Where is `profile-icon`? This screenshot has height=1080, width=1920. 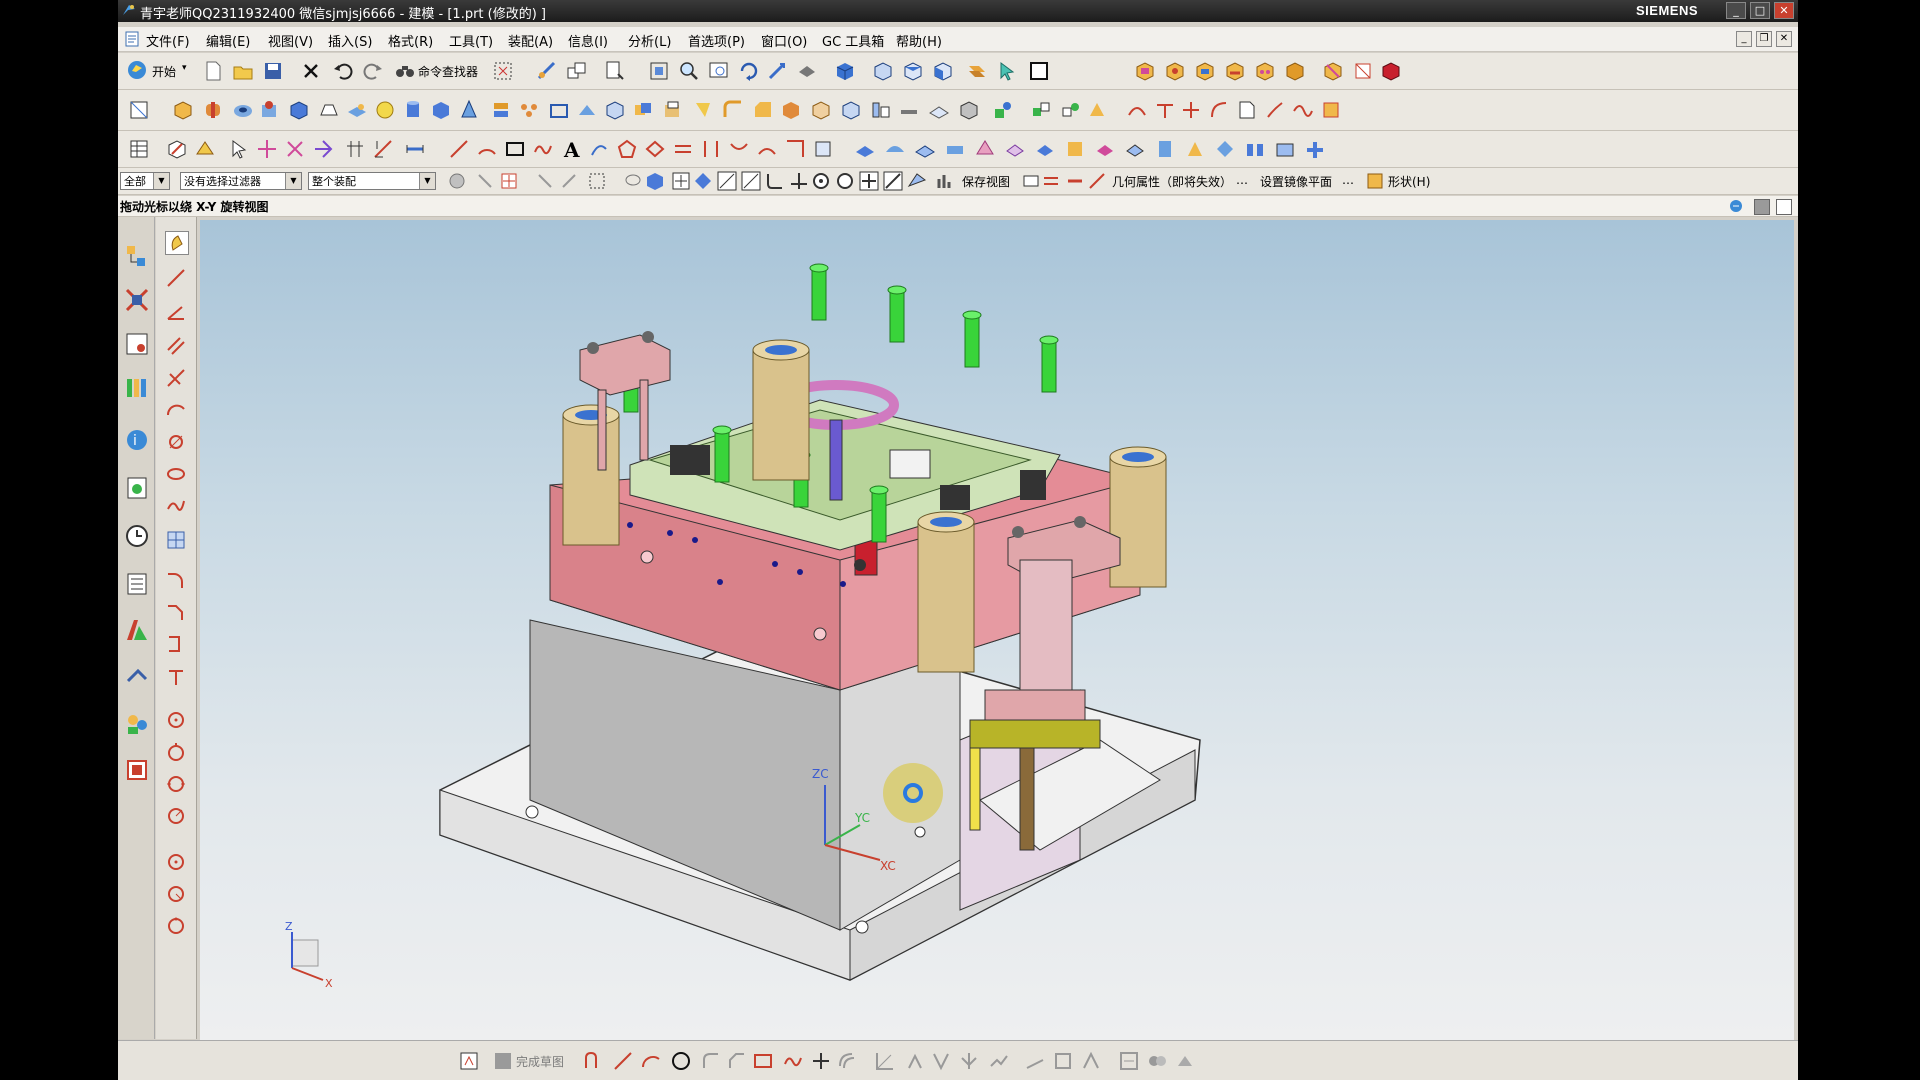
profile-icon is located at coordinates (177, 243).